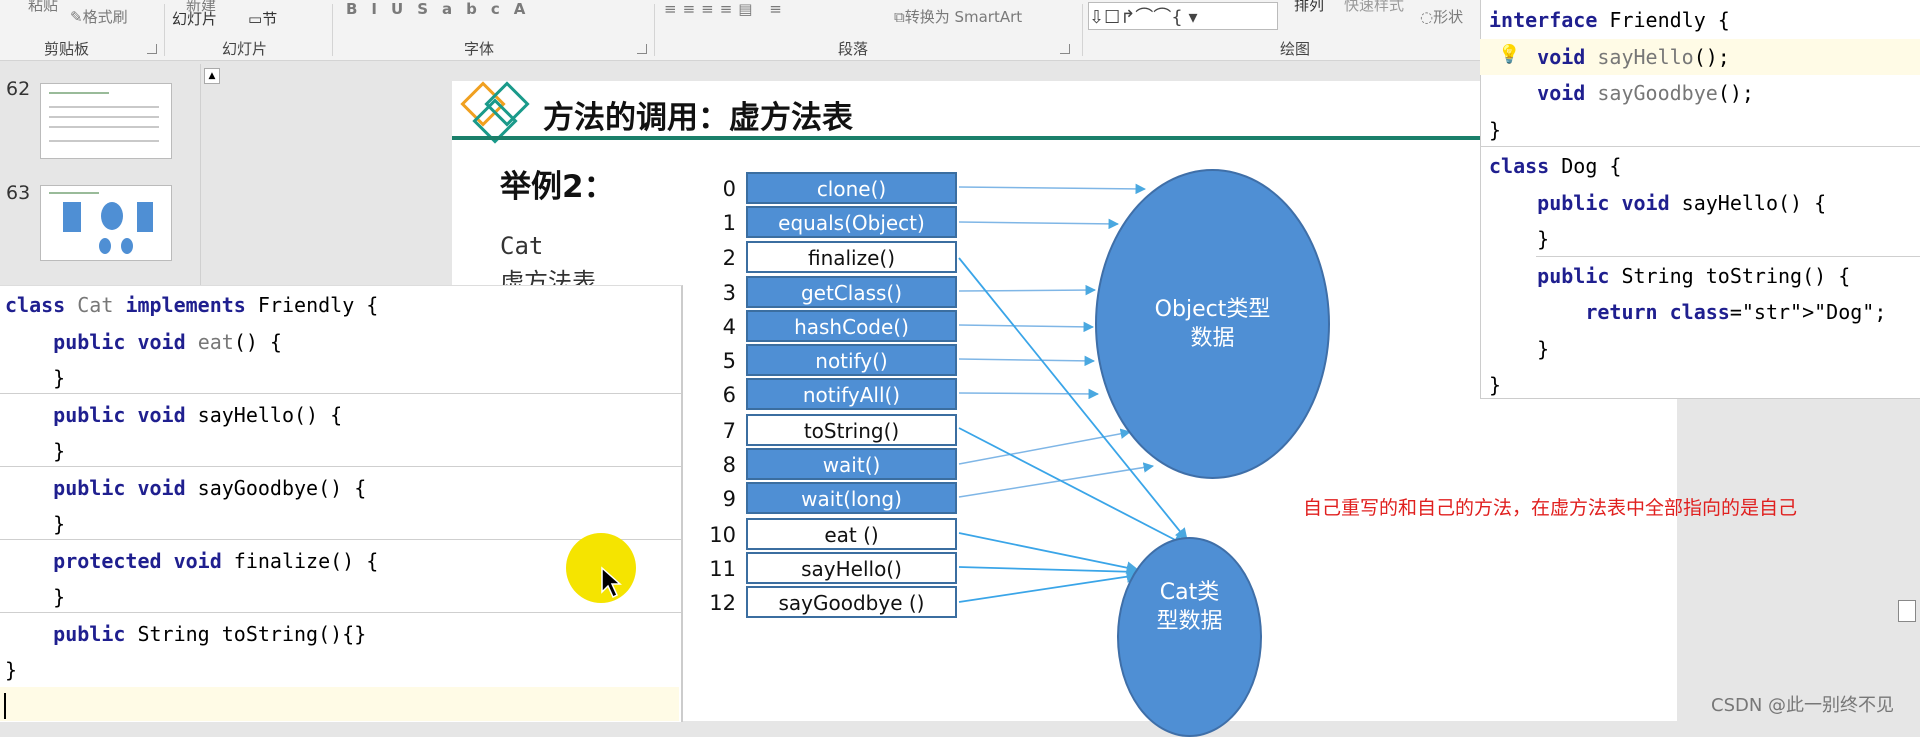 This screenshot has width=1920, height=737. I want to click on arrow-getclass, so click(1027, 290).